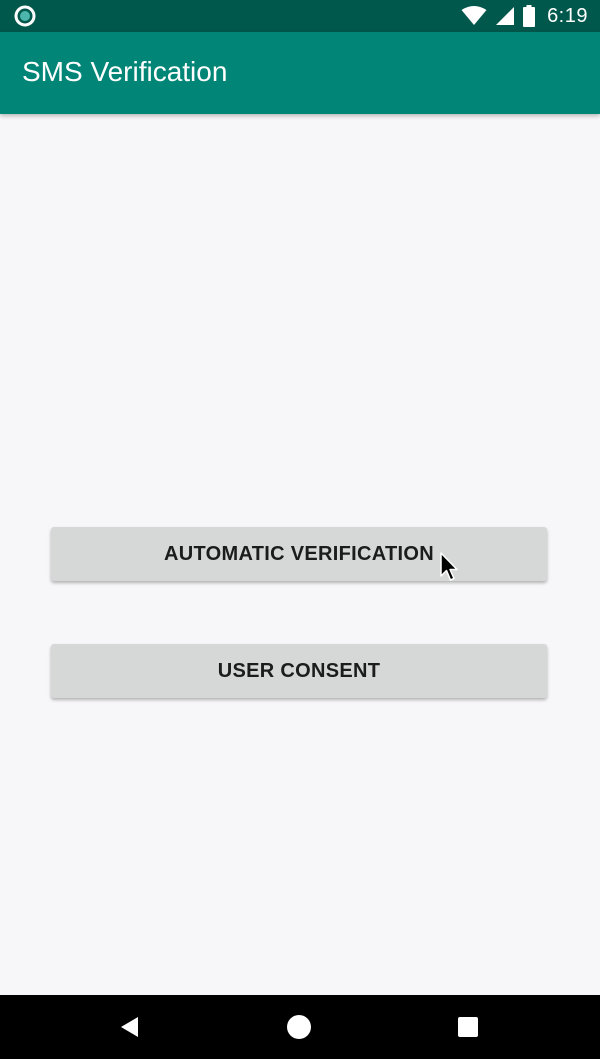 Image resolution: width=600 pixels, height=1059 pixels. What do you see at coordinates (125, 71) in the screenshot?
I see `app-title: SMS Verification` at bounding box center [125, 71].